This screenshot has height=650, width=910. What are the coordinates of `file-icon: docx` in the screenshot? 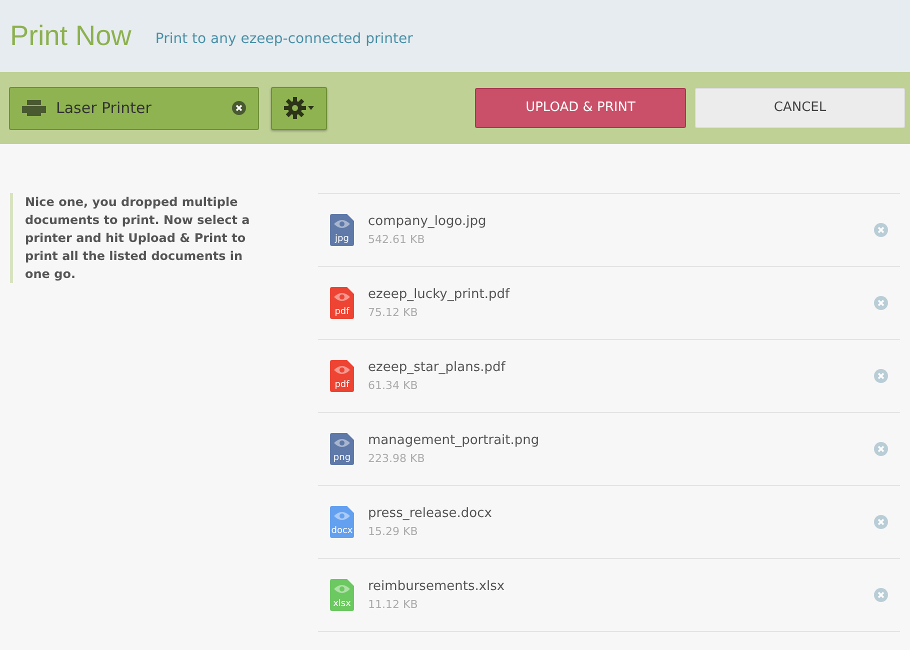 It's located at (342, 522).